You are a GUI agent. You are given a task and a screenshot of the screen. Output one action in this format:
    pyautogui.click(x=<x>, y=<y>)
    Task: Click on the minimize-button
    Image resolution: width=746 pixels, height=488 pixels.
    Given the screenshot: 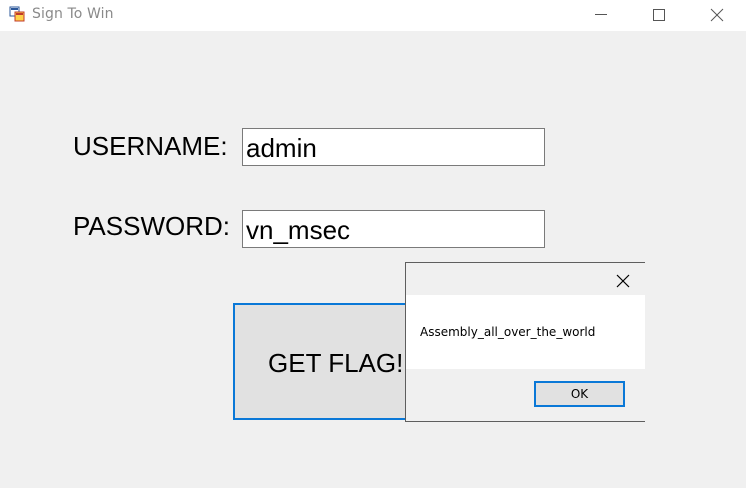 What is the action you would take?
    pyautogui.click(x=601, y=15)
    